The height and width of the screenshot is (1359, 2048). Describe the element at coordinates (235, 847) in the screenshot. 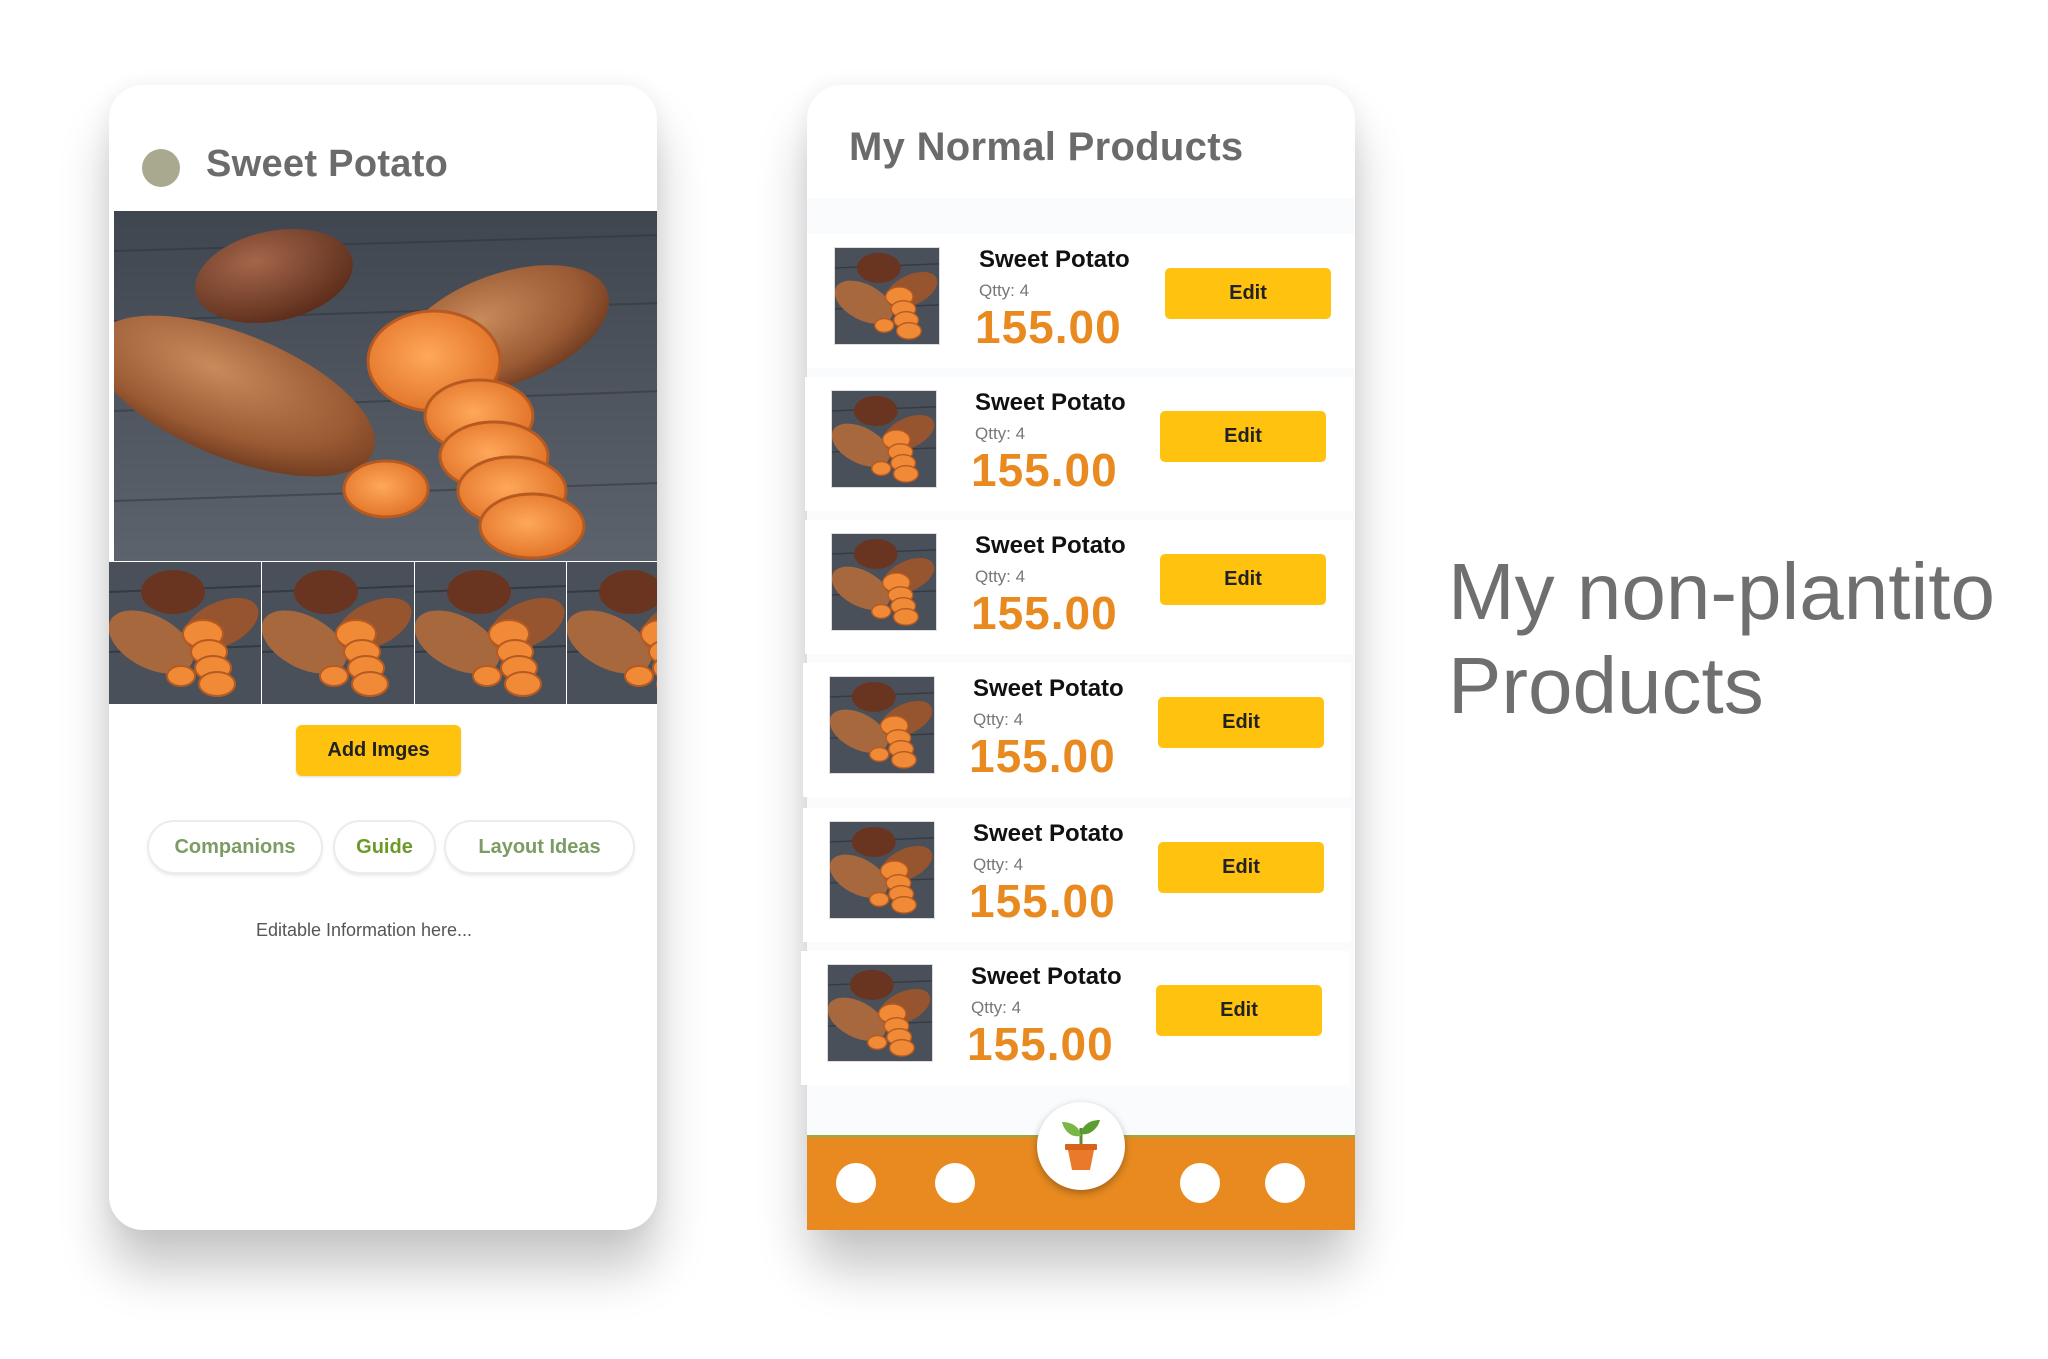

I see `tab-companions: Companions` at that location.